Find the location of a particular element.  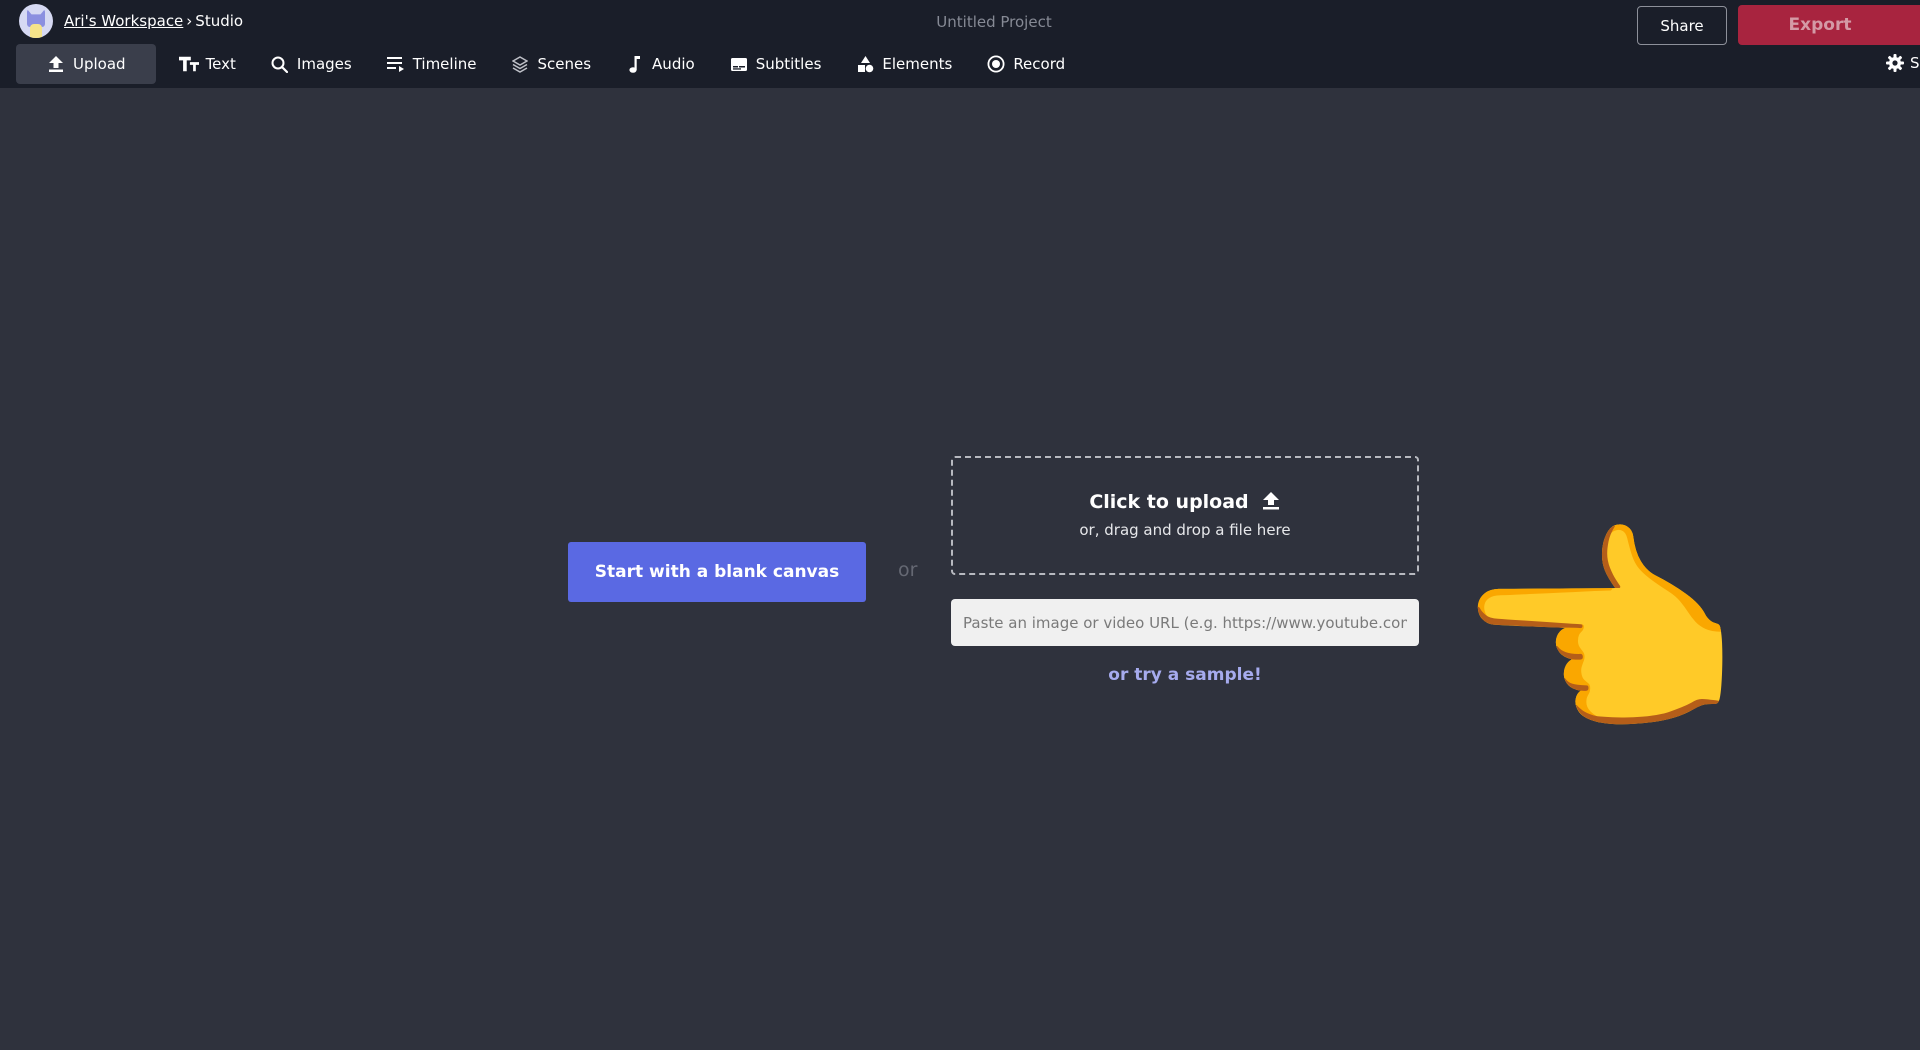

url-input is located at coordinates (1185, 622).